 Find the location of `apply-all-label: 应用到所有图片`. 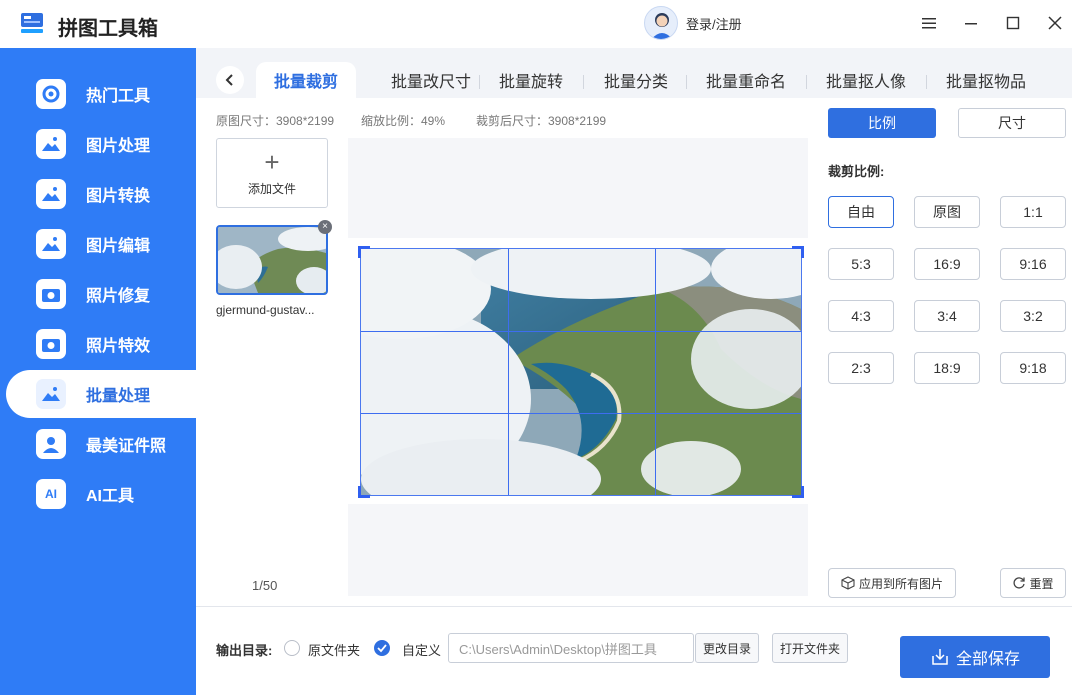

apply-all-label: 应用到所有图片 is located at coordinates (900, 583).